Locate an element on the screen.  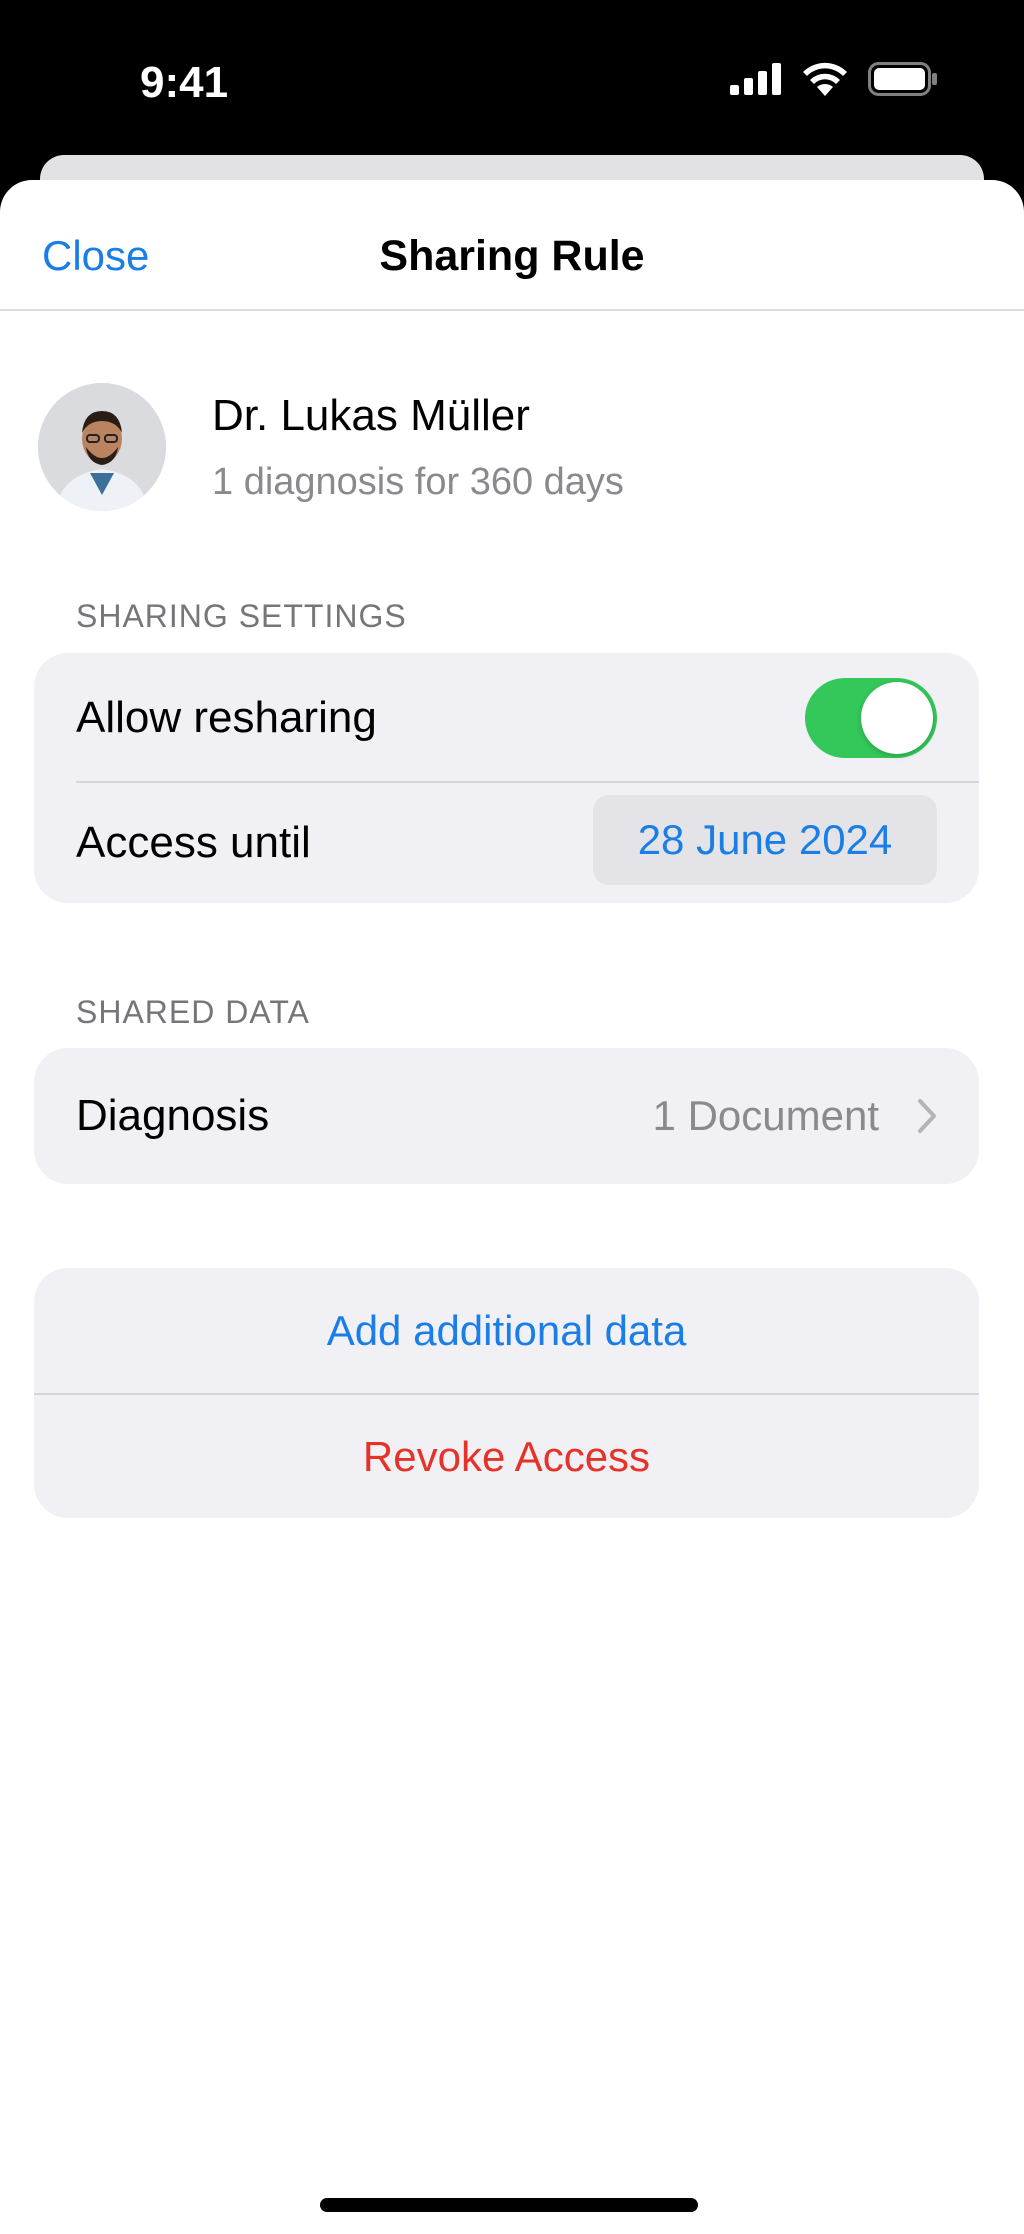
avatar is located at coordinates (102, 447).